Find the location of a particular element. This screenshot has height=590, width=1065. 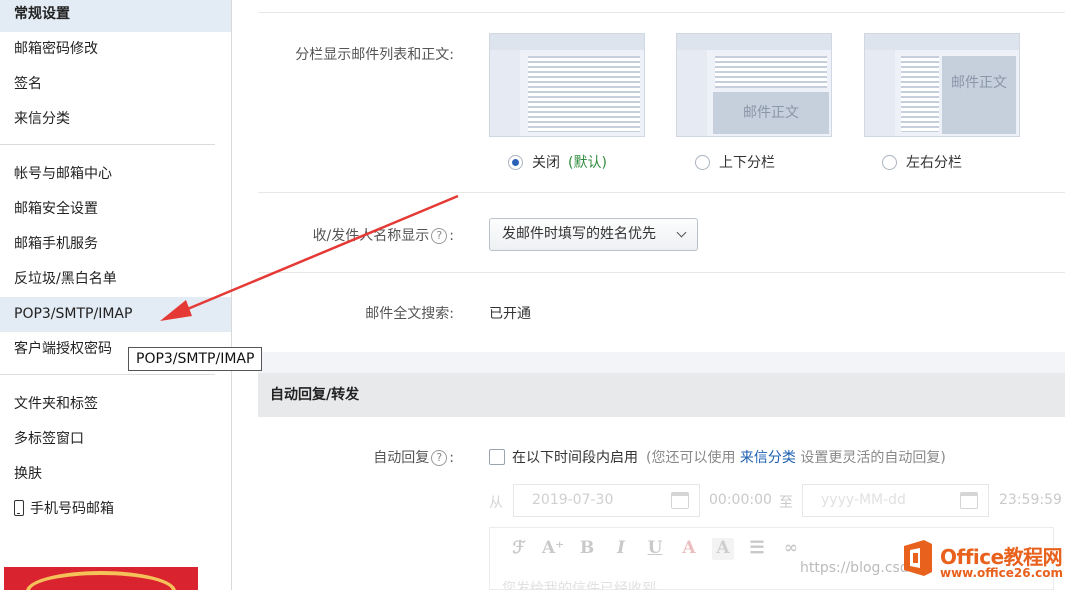

sidebar-item-skin: 换肤 is located at coordinates (115, 474).